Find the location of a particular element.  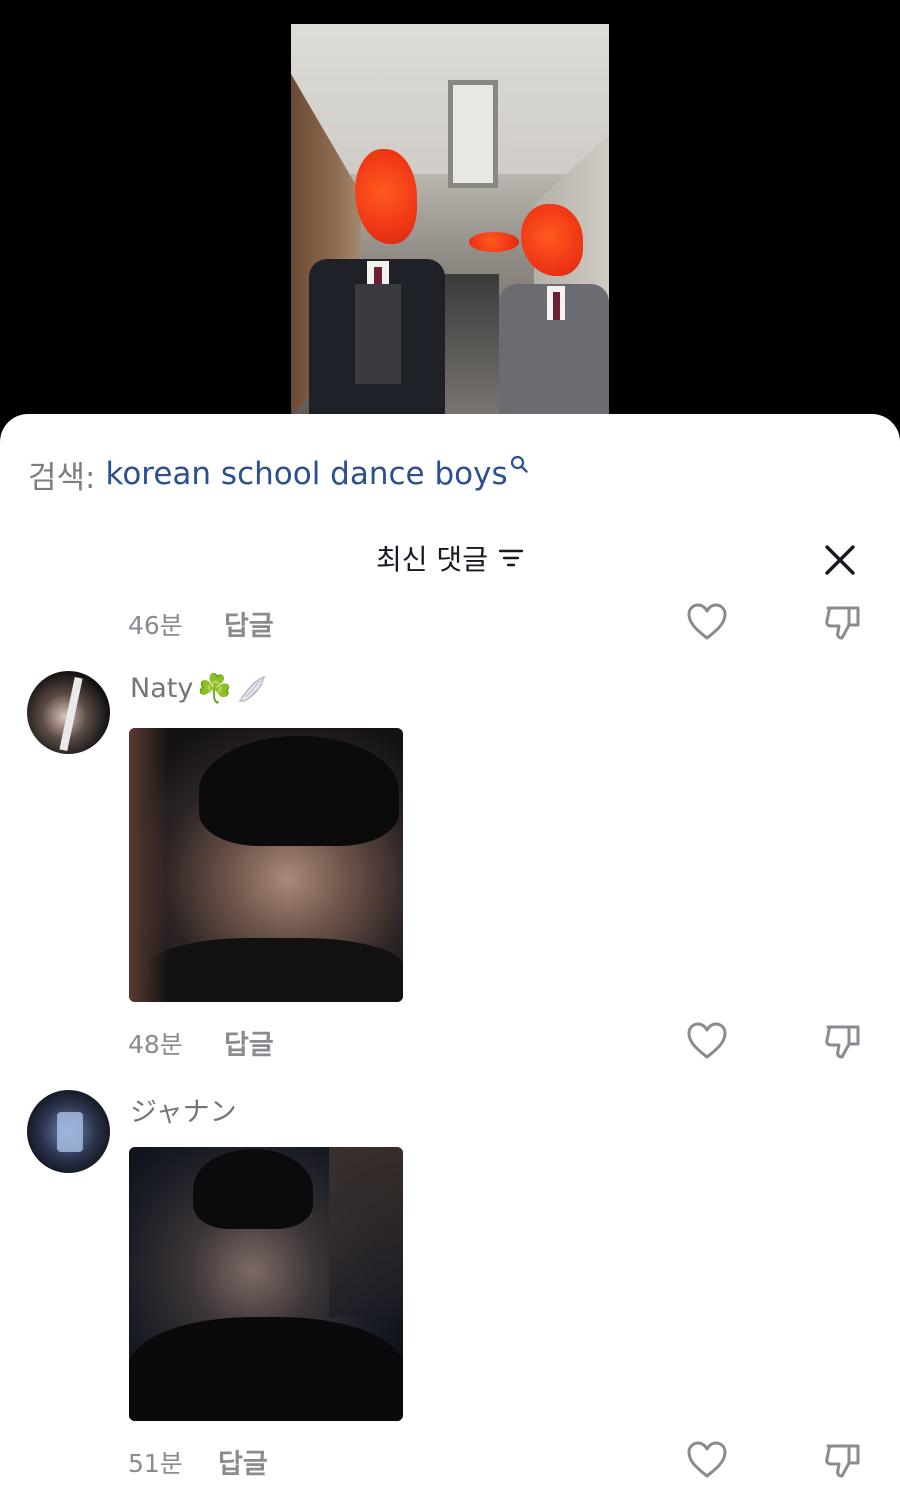

person-left is located at coordinates (377, 282).